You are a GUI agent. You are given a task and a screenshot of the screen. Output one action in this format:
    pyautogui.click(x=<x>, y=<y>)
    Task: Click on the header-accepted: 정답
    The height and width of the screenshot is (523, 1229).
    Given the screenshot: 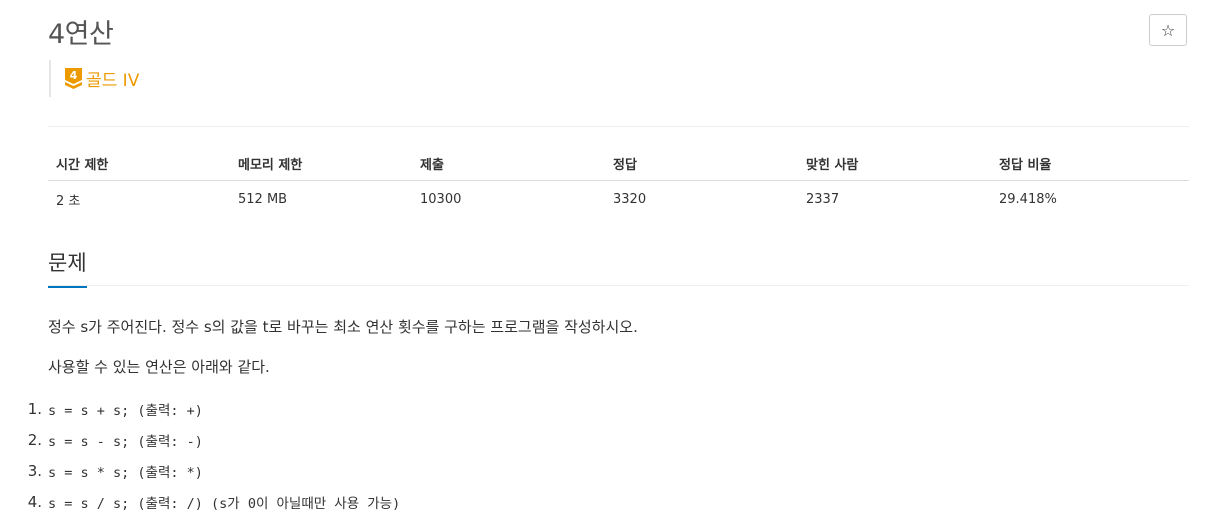 What is the action you would take?
    pyautogui.click(x=701, y=163)
    